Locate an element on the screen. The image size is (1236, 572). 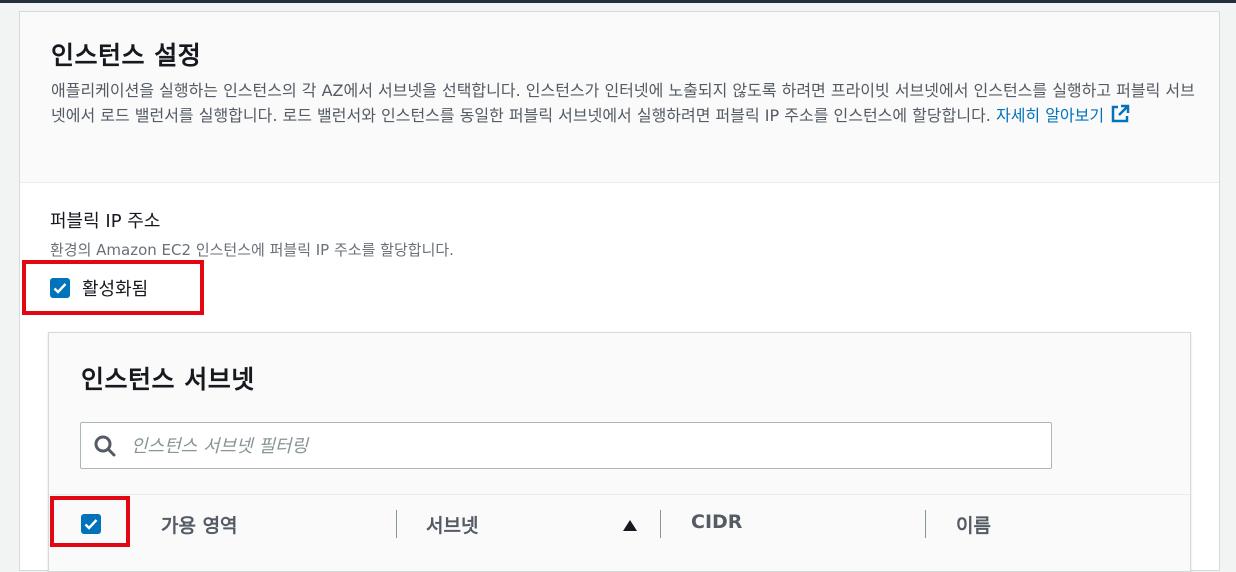
column-header-availability-zone: 가용 영역 is located at coordinates (199, 524).